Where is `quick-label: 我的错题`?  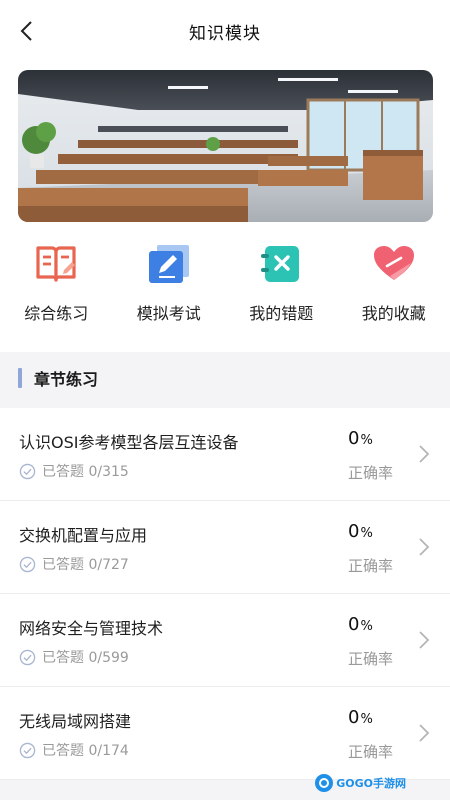 quick-label: 我的错题 is located at coordinates (281, 313).